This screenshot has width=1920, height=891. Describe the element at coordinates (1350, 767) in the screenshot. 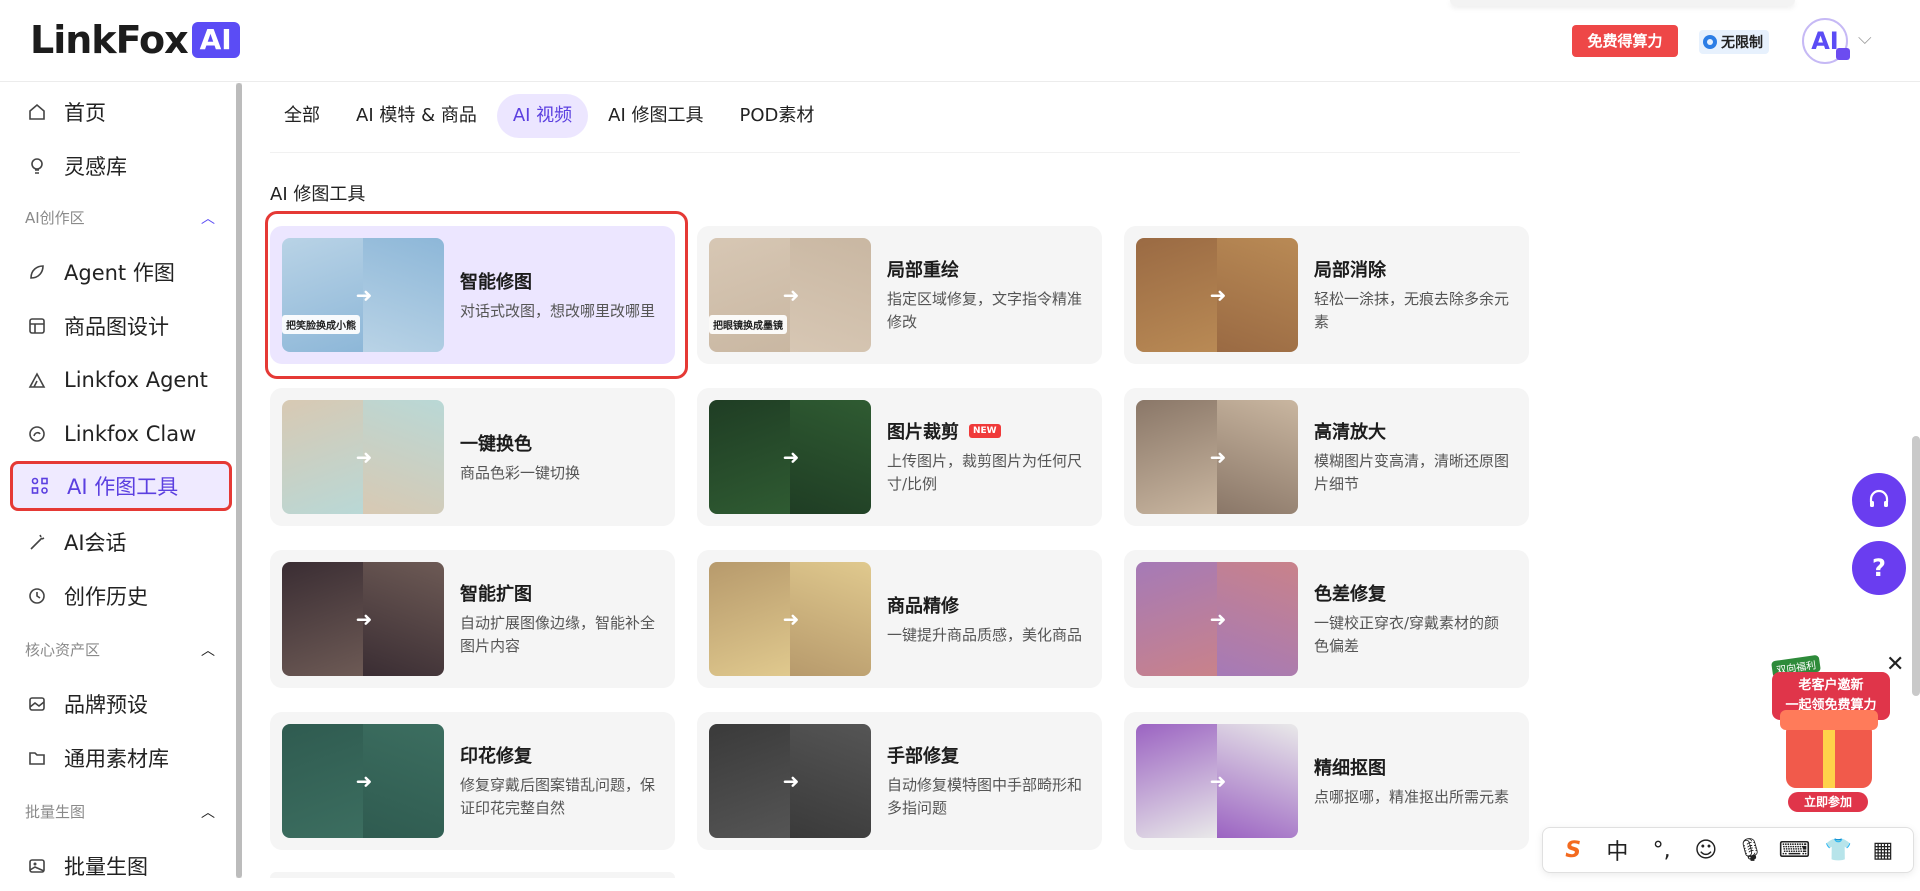

I see `tool-card-title-row: 精细抠图` at that location.